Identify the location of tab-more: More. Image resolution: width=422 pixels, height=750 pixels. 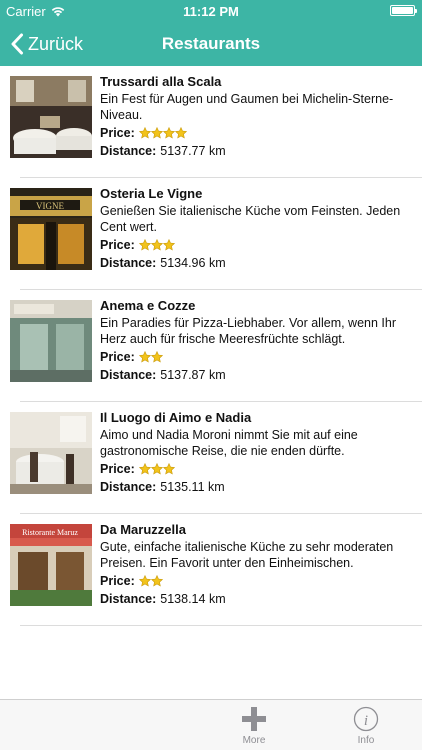
(254, 725).